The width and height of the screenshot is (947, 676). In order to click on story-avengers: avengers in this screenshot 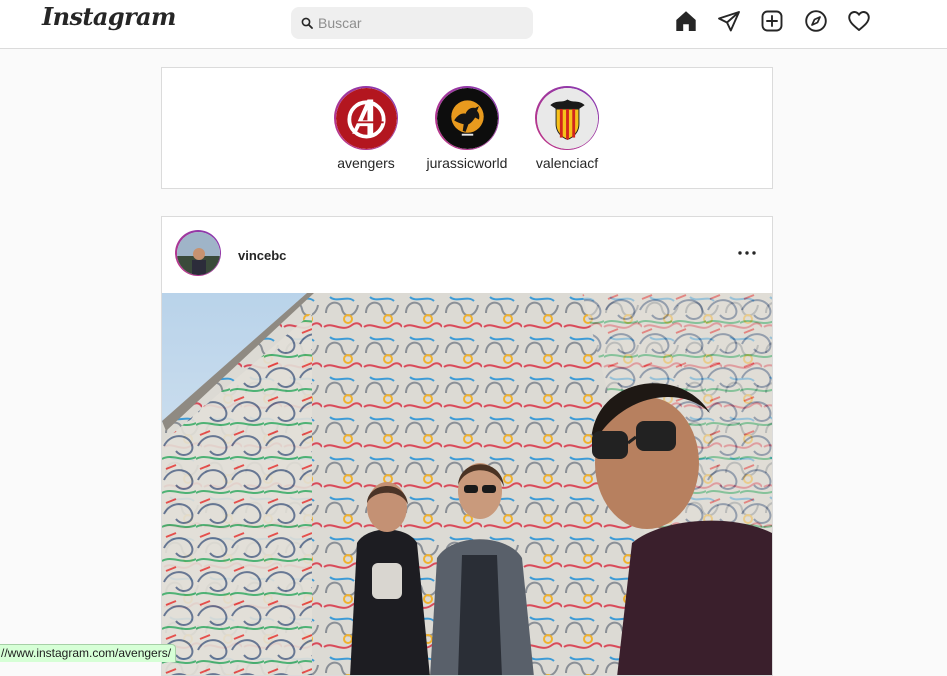, I will do `click(366, 128)`.